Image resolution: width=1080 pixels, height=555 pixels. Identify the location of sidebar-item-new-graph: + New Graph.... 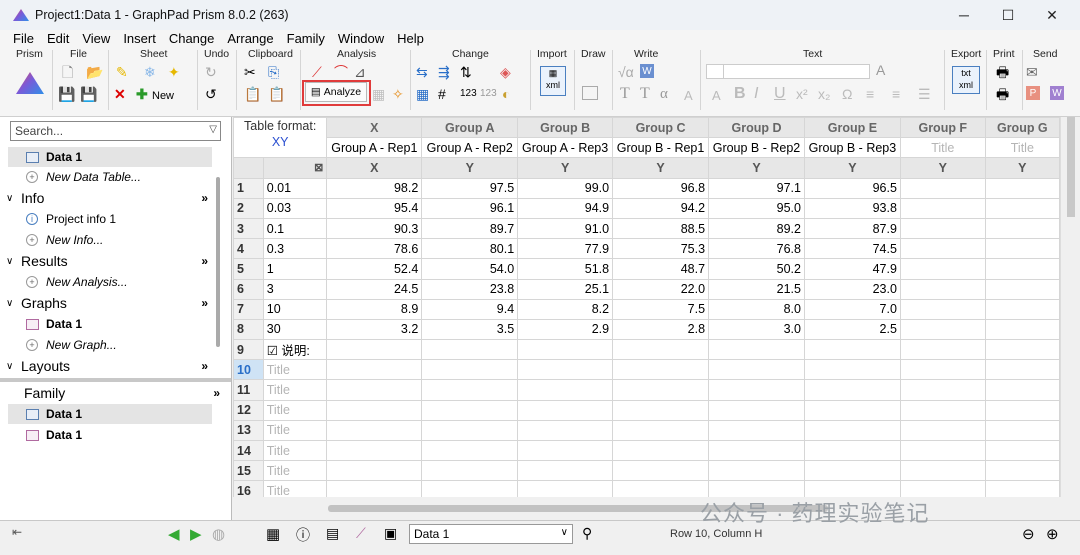
(71, 345).